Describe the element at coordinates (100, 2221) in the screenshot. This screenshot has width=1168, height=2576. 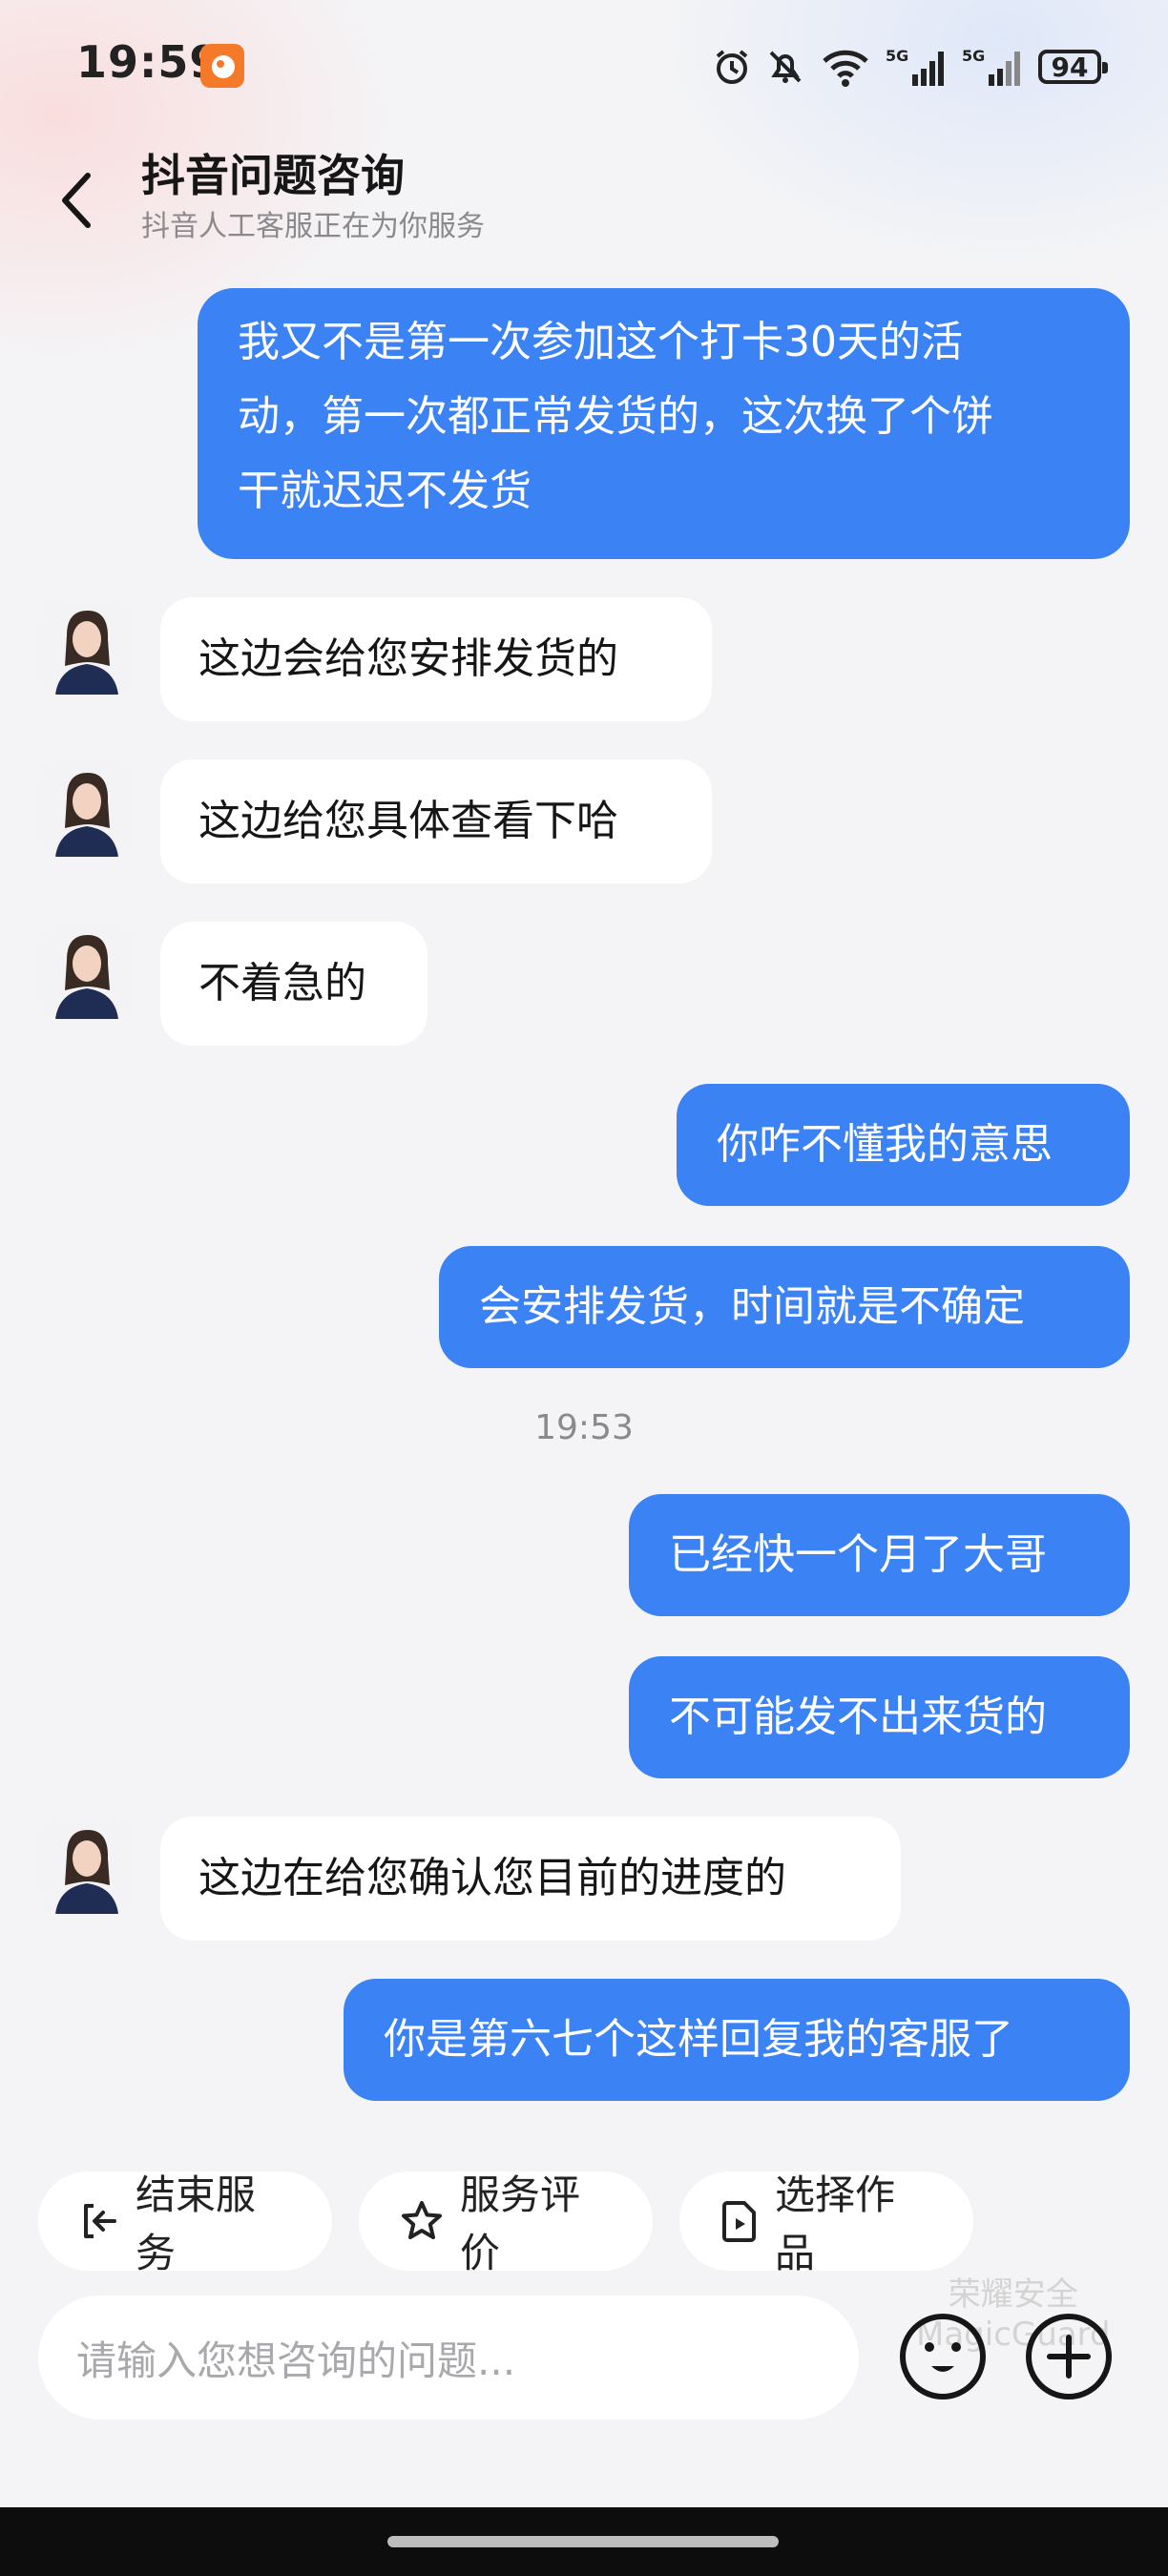
I see `exit-icon` at that location.